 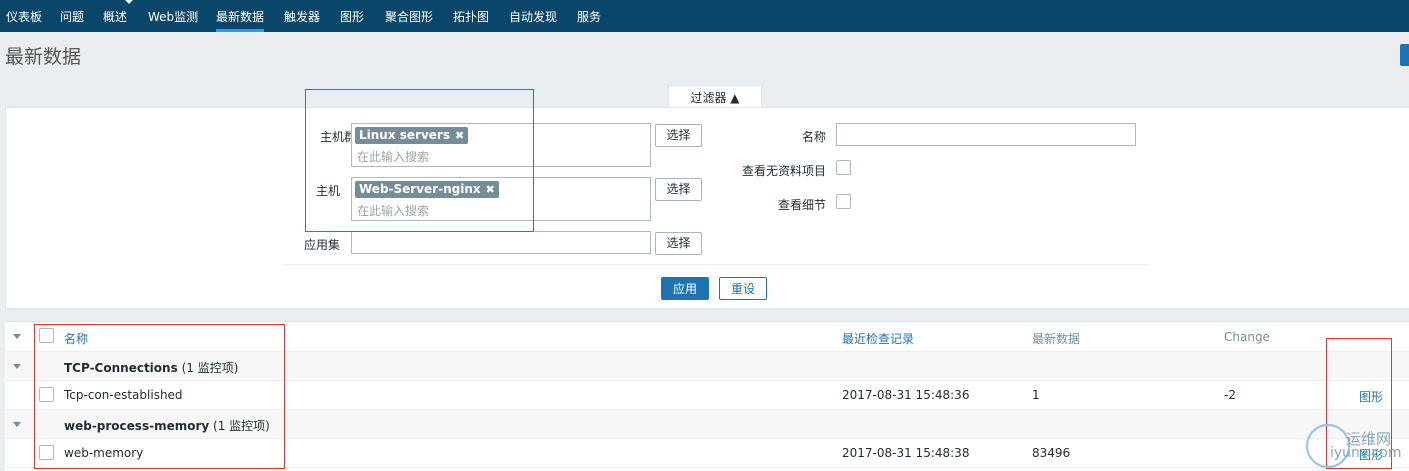 I want to click on filter-divider, so click(x=716, y=264).